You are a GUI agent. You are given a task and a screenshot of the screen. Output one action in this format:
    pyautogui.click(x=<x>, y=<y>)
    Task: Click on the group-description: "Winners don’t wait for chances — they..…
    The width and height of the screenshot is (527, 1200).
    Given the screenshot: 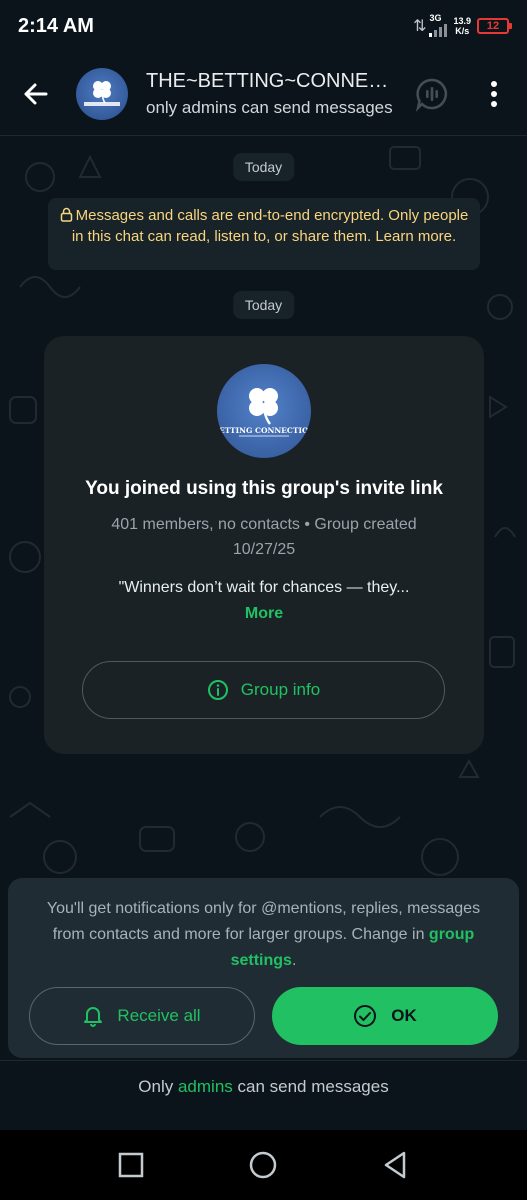 What is the action you would take?
    pyautogui.click(x=264, y=587)
    